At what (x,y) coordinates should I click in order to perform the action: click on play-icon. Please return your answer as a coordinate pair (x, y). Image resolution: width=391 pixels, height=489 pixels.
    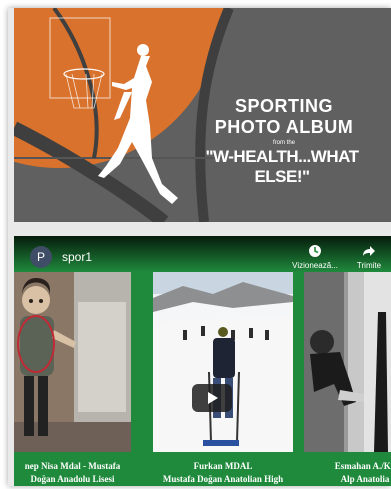
    Looking at the image, I should click on (213, 398).